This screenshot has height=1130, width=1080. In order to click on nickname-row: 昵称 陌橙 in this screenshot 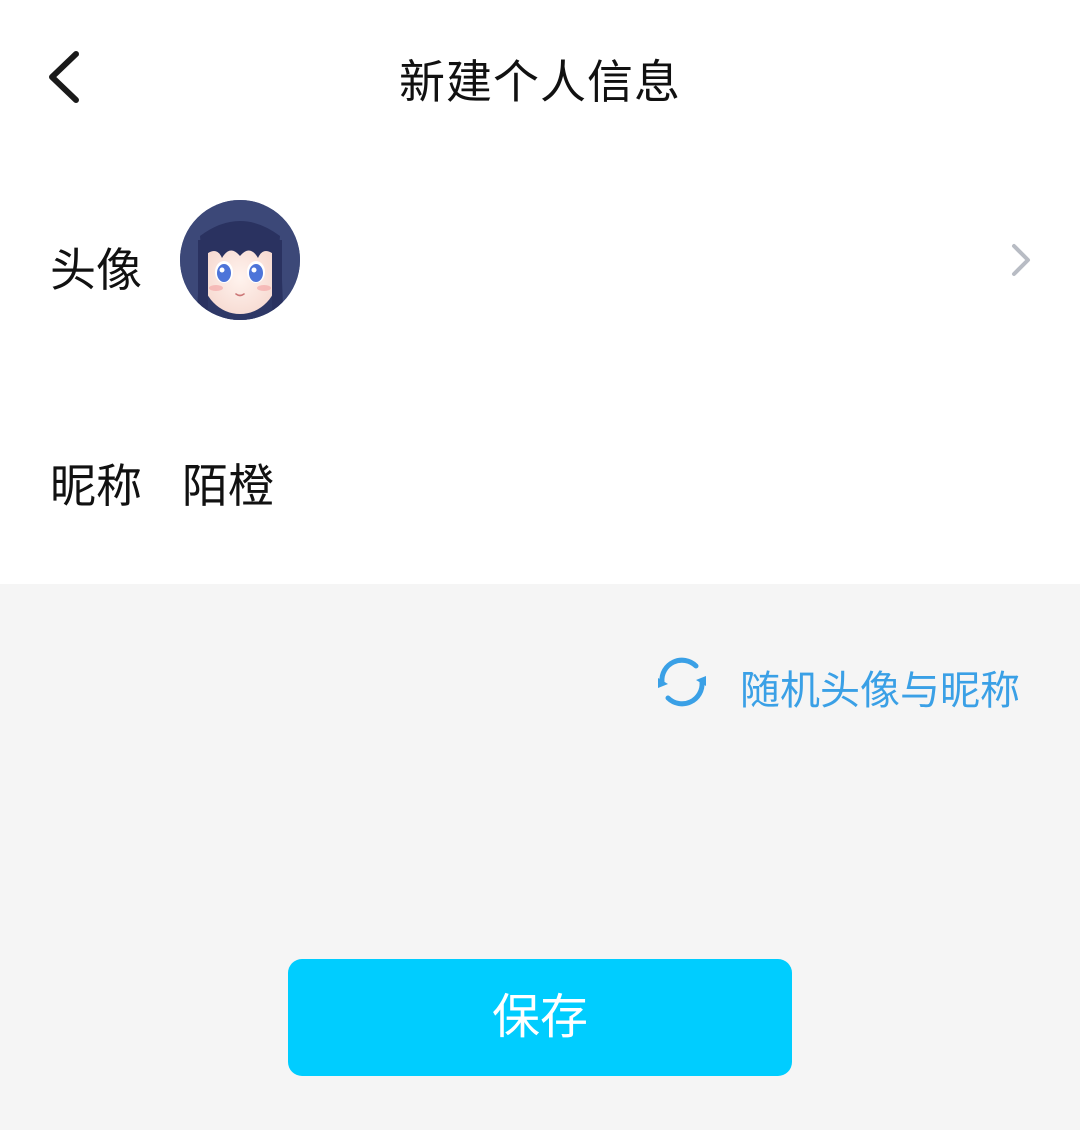, I will do `click(540, 480)`.